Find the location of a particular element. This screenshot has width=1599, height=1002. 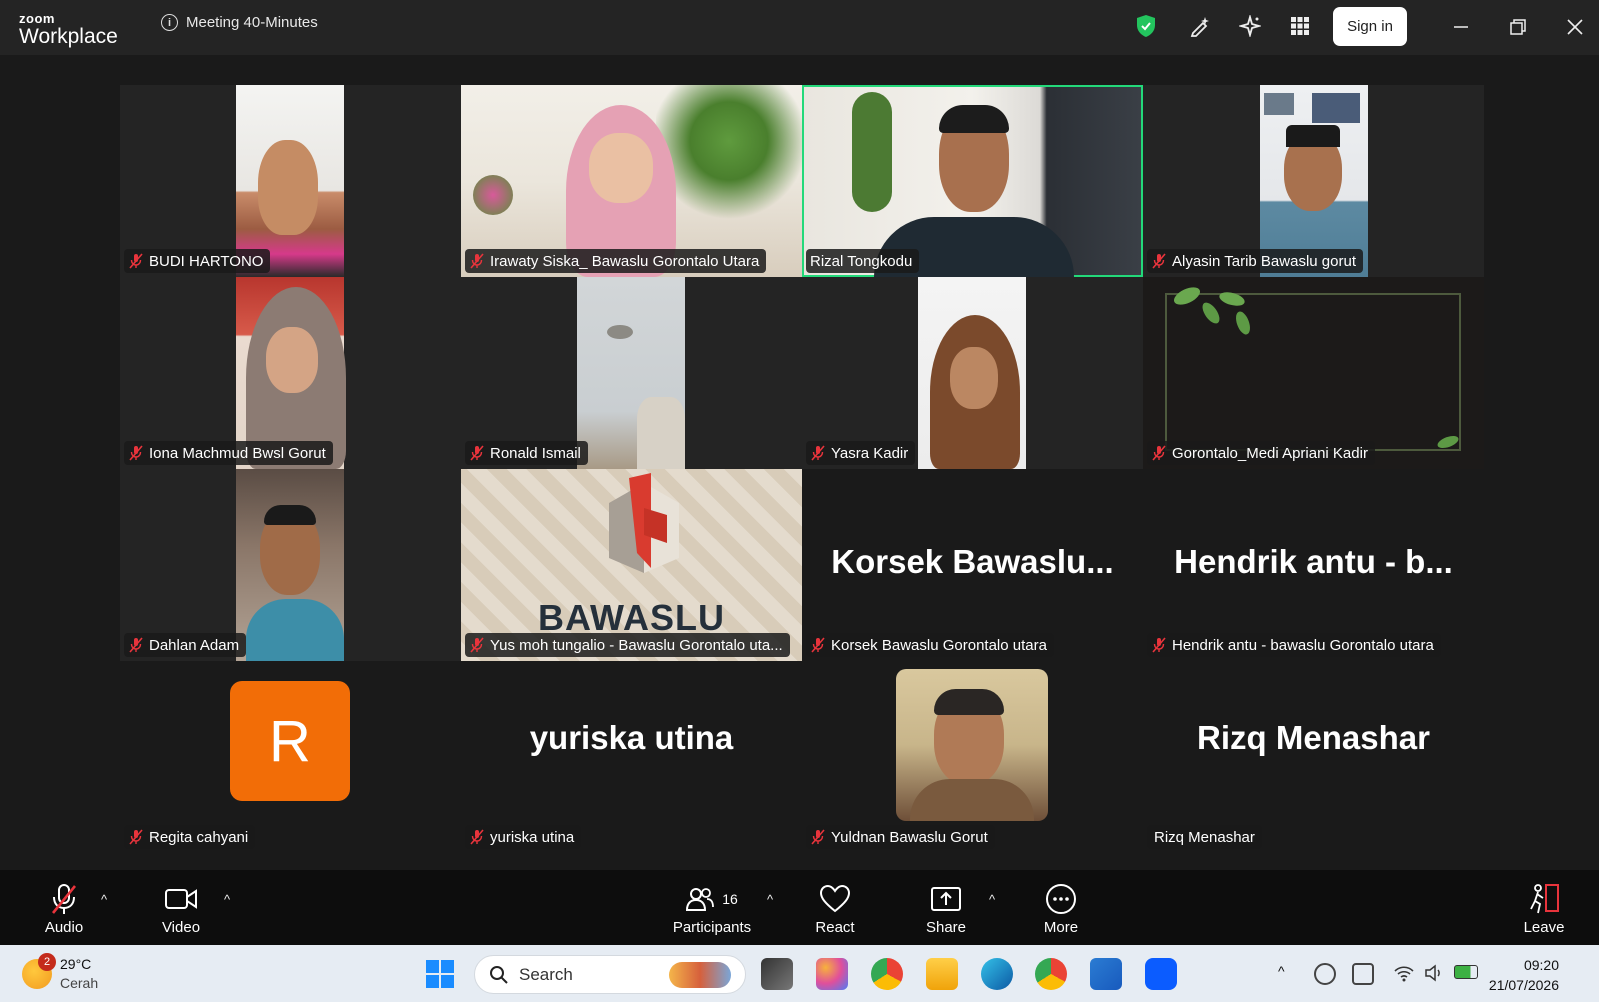

search-highlight-image is located at coordinates (700, 975).